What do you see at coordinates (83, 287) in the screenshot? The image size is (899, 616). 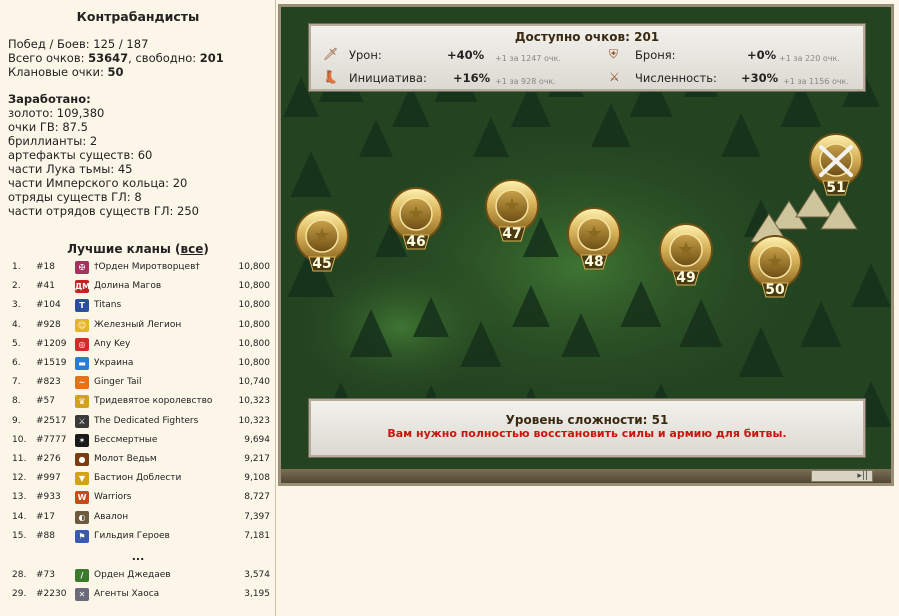 I see `clan-emblem-icon: ДМ` at bounding box center [83, 287].